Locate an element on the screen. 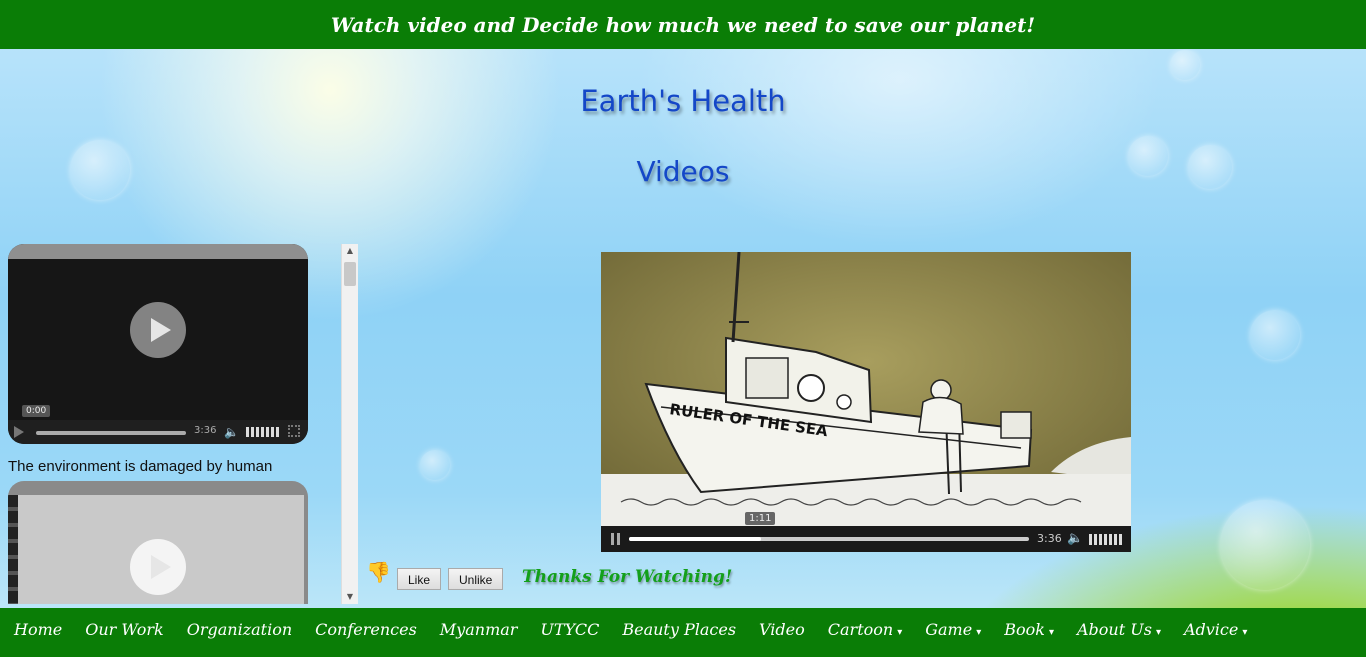 The width and height of the screenshot is (1366, 657). nav-item: Cartoon ▾ is located at coordinates (865, 629).